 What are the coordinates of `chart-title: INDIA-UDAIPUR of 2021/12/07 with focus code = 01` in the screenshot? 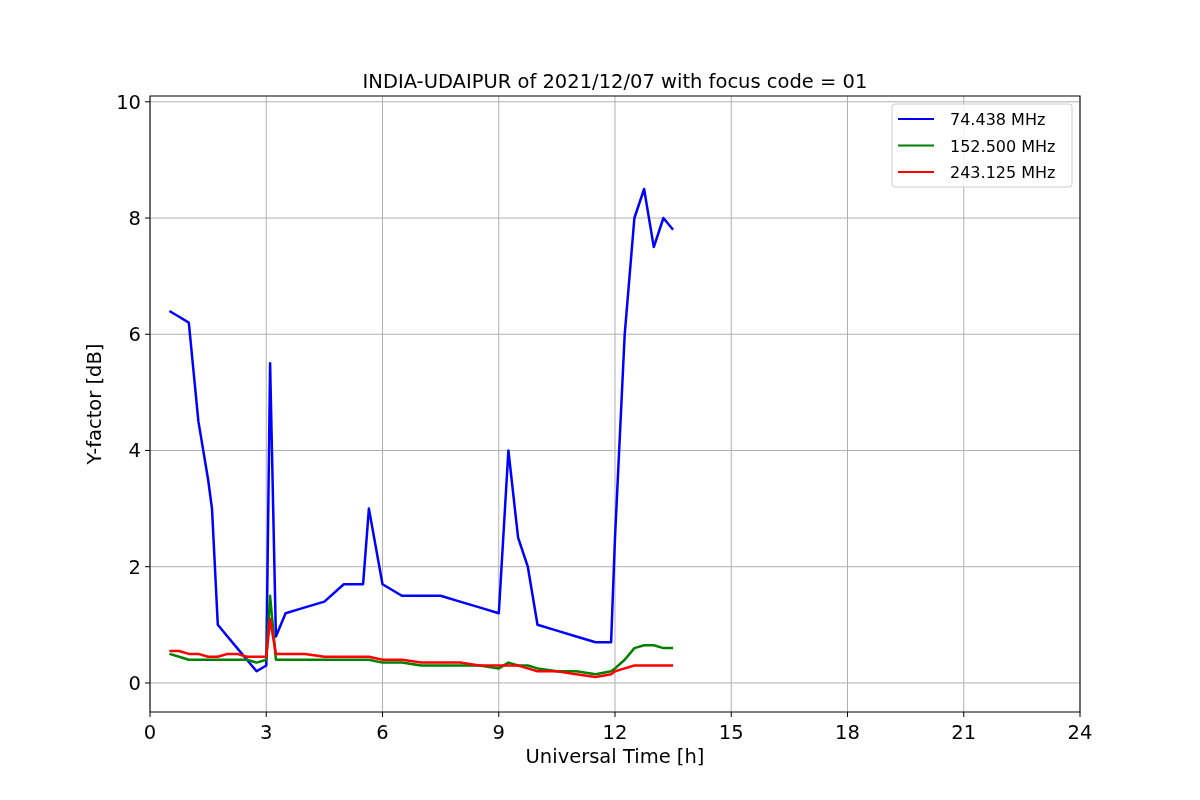 It's located at (615, 81).